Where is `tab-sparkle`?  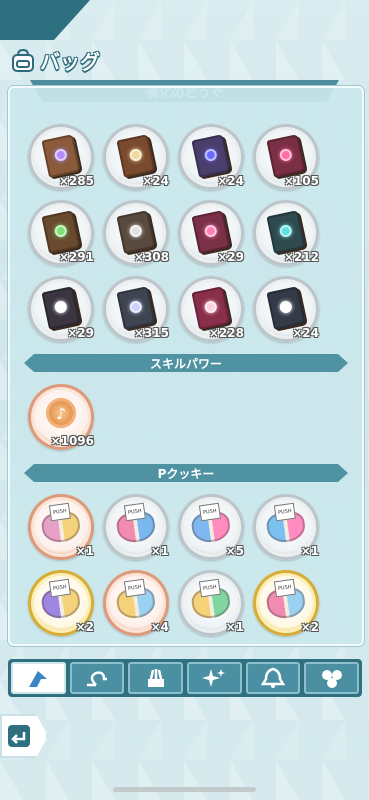
tab-sparkle is located at coordinates (214, 678).